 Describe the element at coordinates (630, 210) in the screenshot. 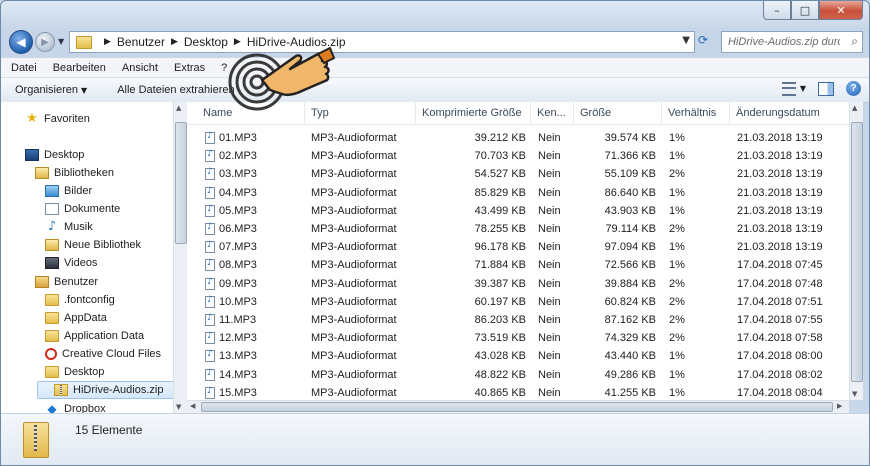

I see `file-size: 43.903 KB` at that location.